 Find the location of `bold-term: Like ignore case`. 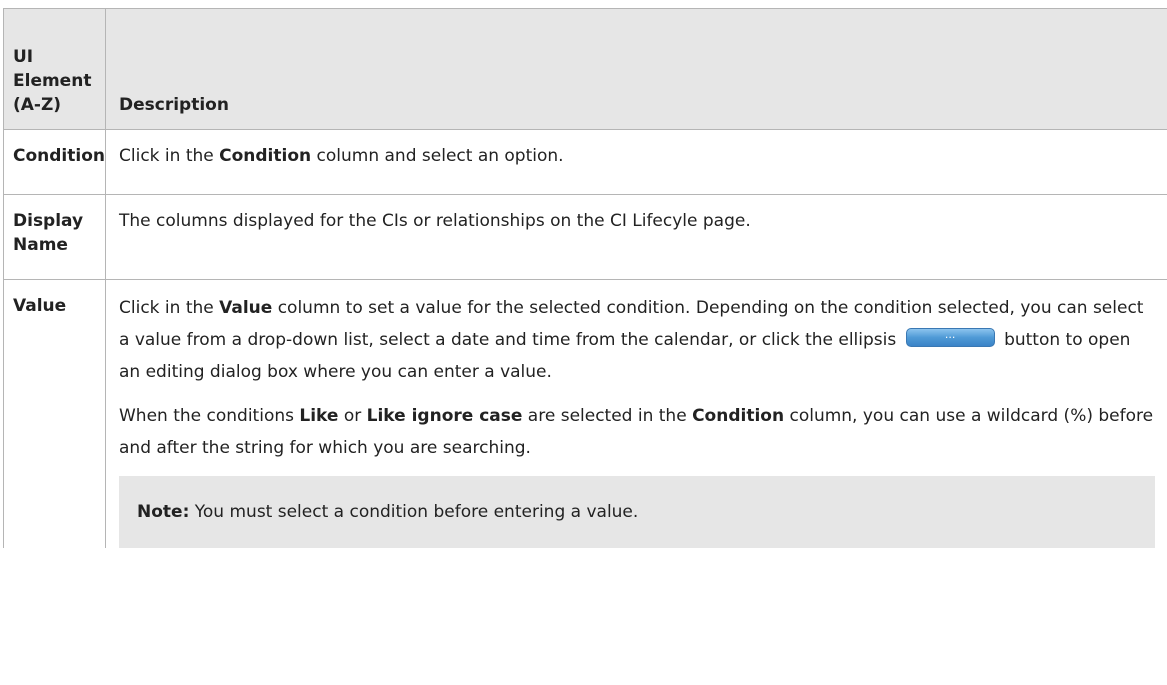

bold-term: Like ignore case is located at coordinates (444, 416).